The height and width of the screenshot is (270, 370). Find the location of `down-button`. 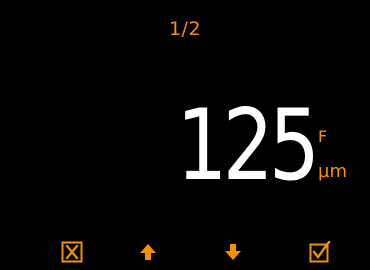

down-button is located at coordinates (233, 252).